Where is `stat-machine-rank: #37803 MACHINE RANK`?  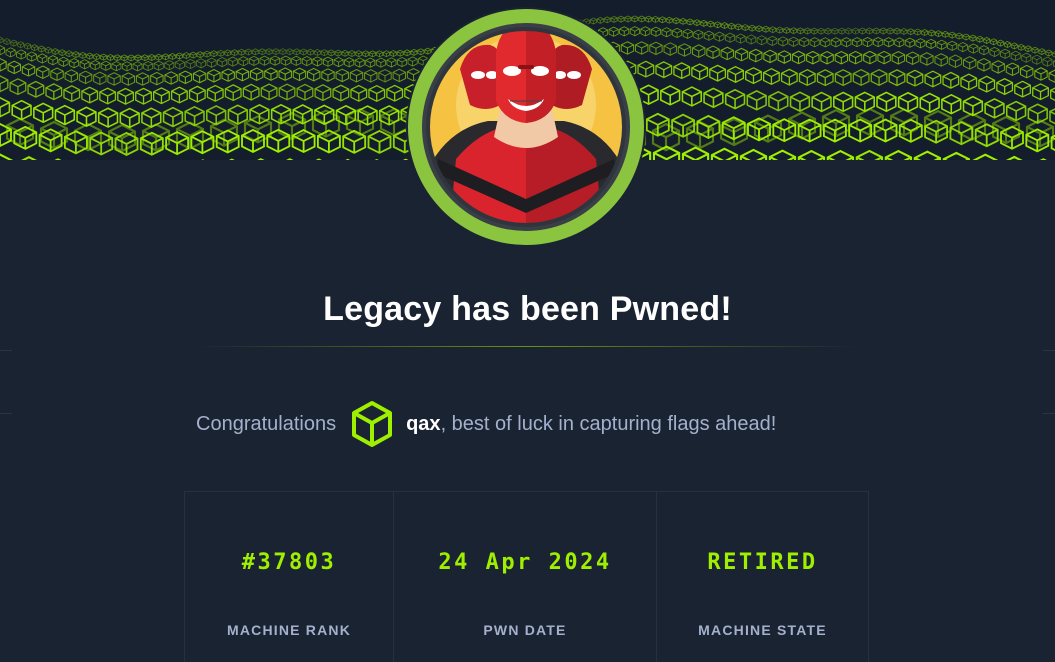
stat-machine-rank: #37803 MACHINE RANK is located at coordinates (289, 577).